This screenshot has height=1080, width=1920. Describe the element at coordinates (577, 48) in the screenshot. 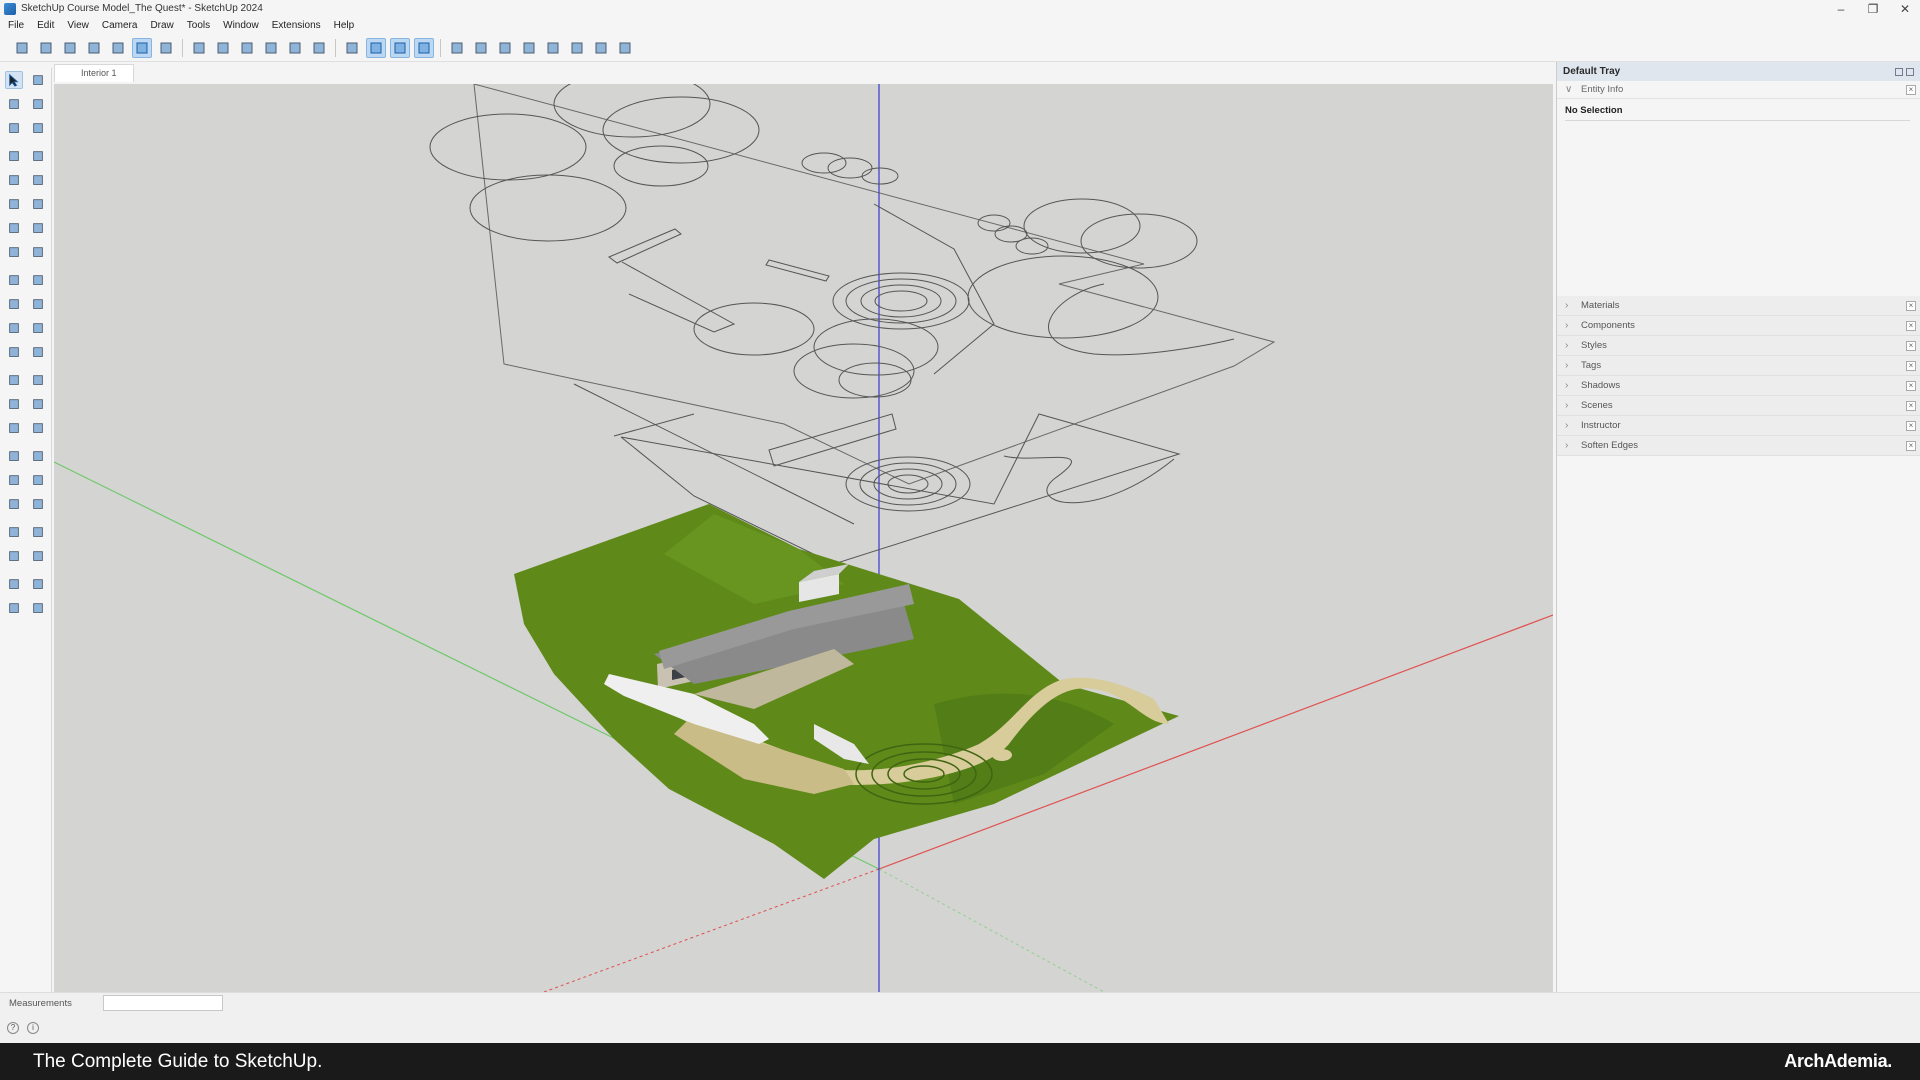

I see `add-detail-icon` at that location.